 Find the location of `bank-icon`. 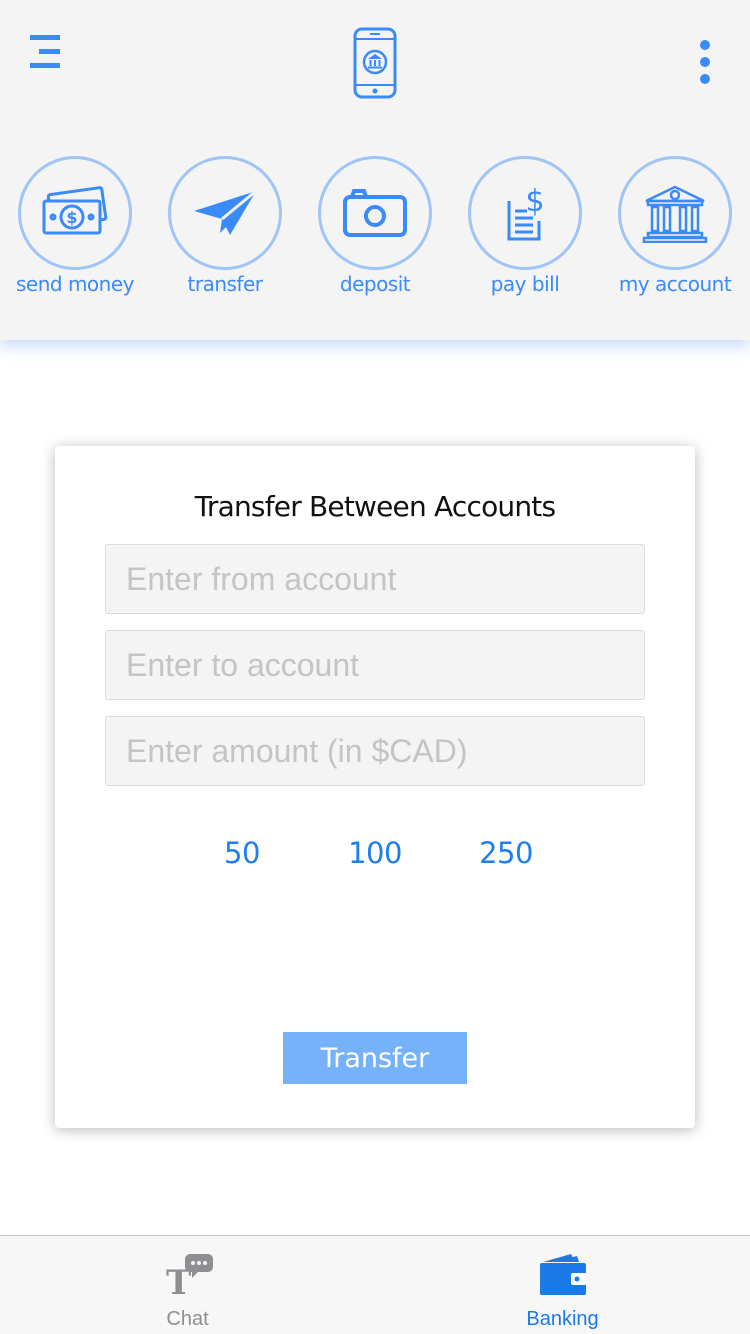

bank-icon is located at coordinates (675, 214).